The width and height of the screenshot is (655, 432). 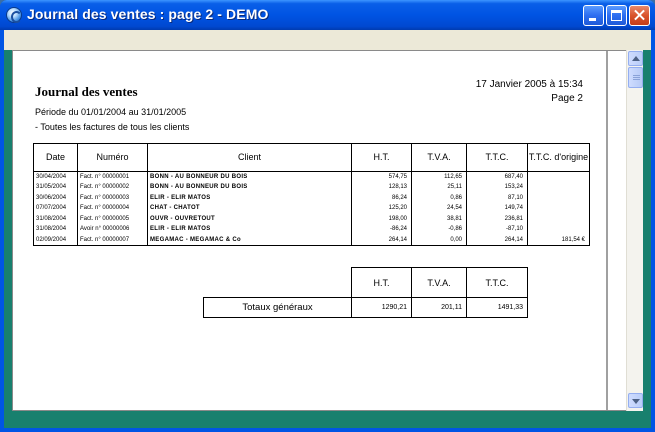 What do you see at coordinates (86, 91) in the screenshot?
I see `report-title: Journal des ventes` at bounding box center [86, 91].